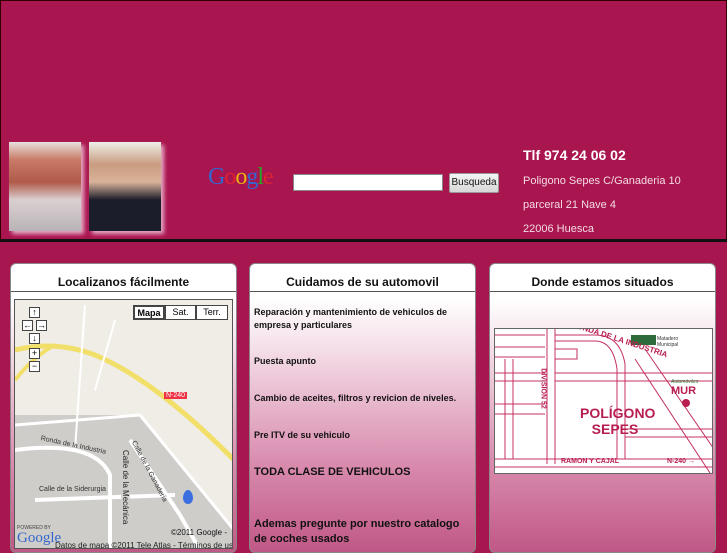  I want to click on service-item: Puesta apunto, so click(285, 361).